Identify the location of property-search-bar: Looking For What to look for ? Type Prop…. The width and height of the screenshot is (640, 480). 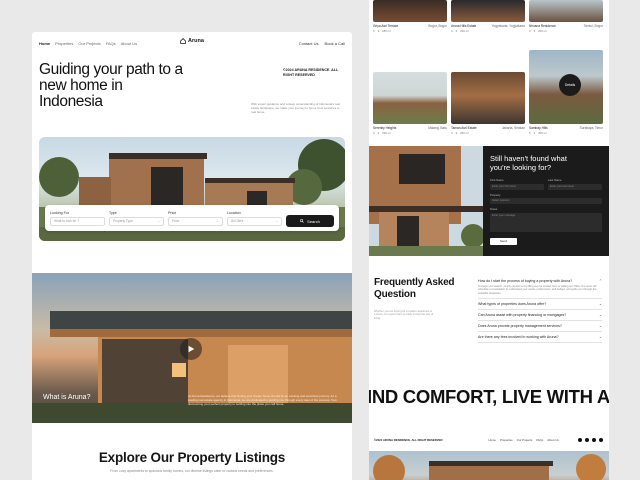
(192, 218).